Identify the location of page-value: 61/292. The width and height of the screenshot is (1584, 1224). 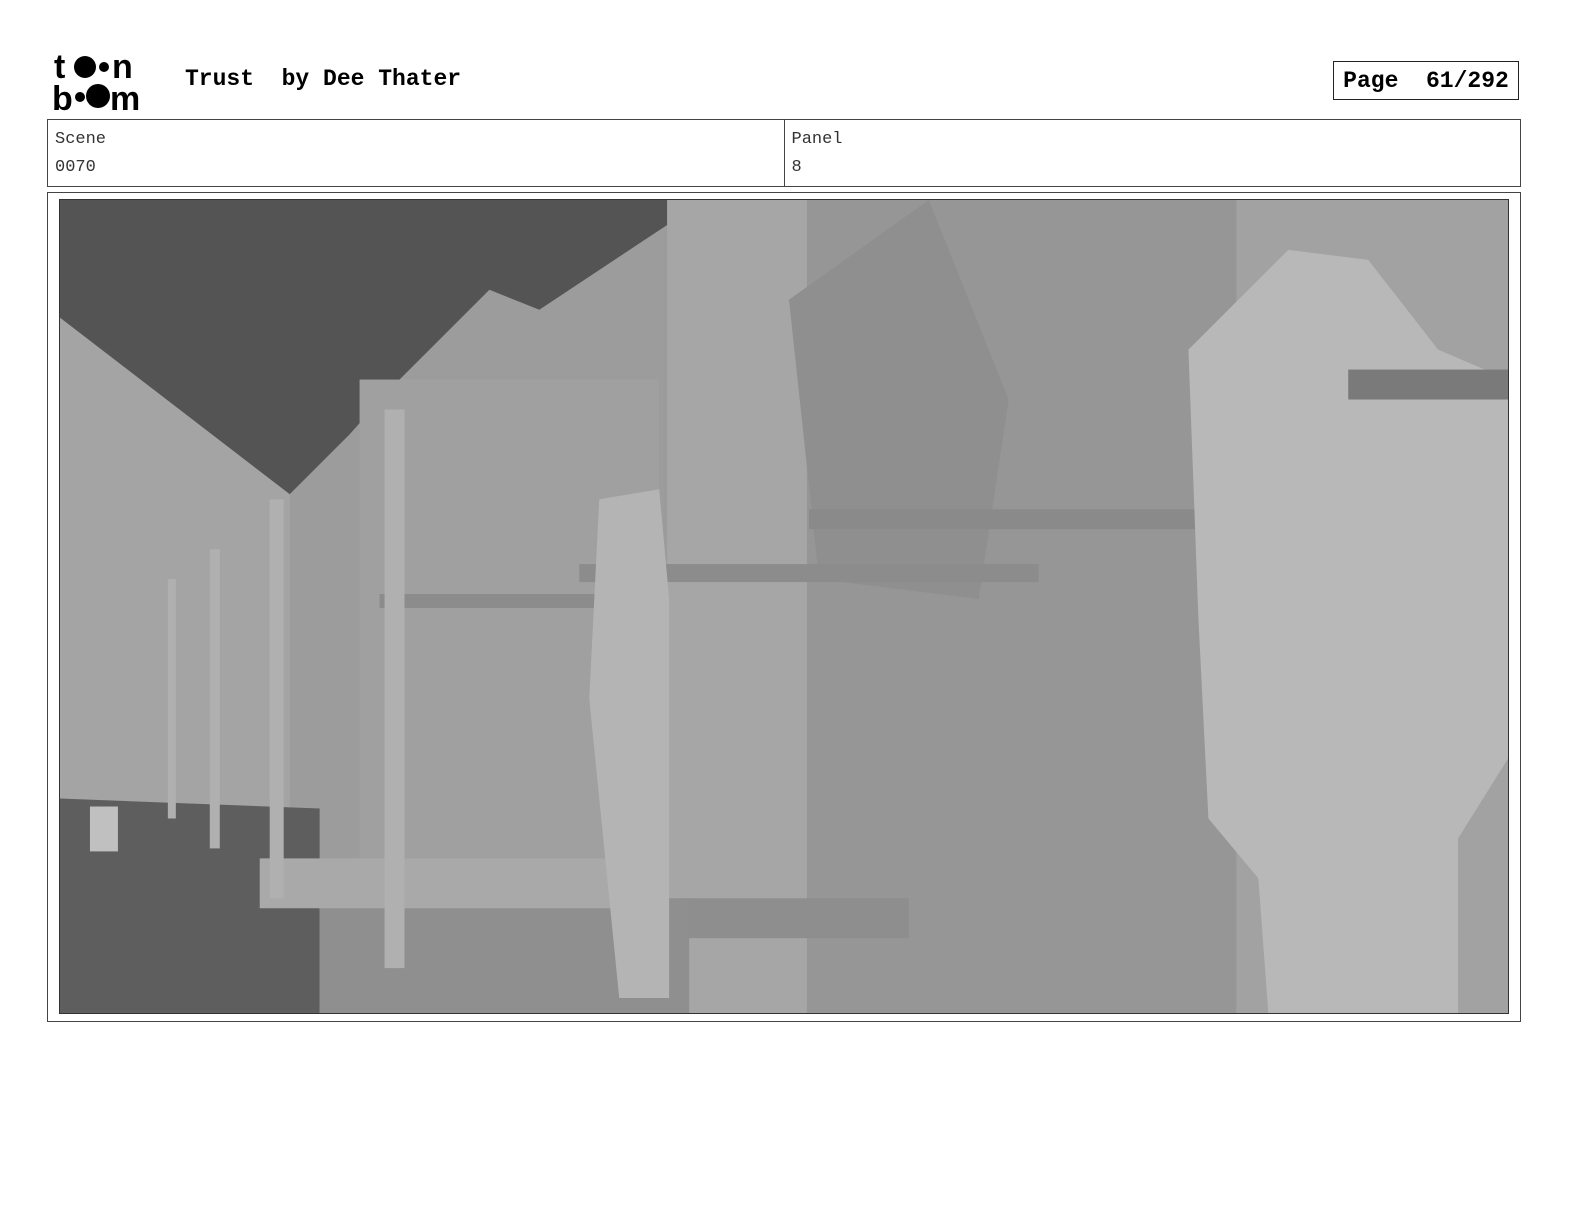
(1467, 80).